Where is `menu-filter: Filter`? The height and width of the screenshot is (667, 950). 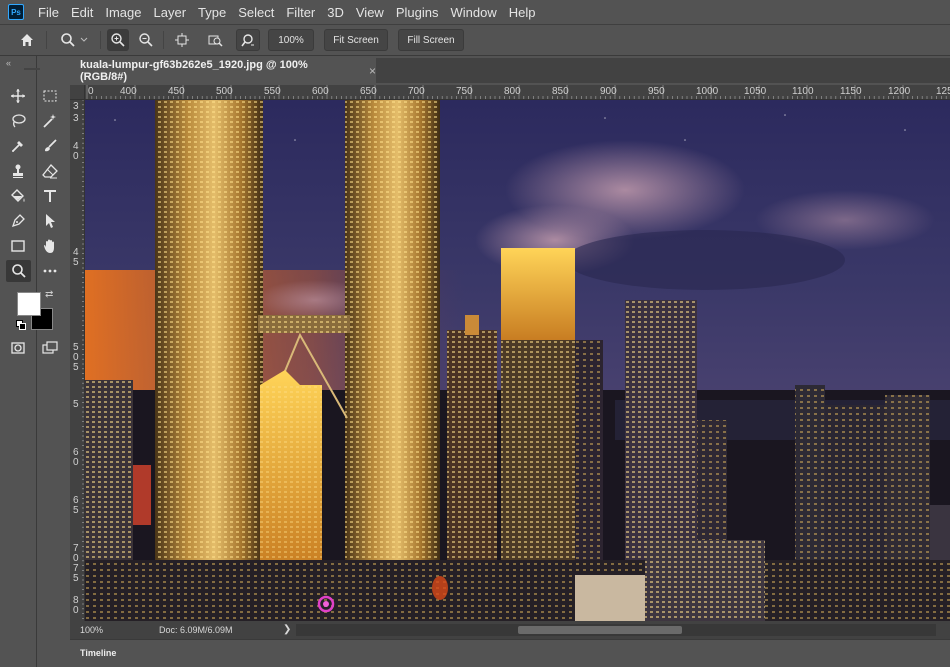 menu-filter: Filter is located at coordinates (300, 12).